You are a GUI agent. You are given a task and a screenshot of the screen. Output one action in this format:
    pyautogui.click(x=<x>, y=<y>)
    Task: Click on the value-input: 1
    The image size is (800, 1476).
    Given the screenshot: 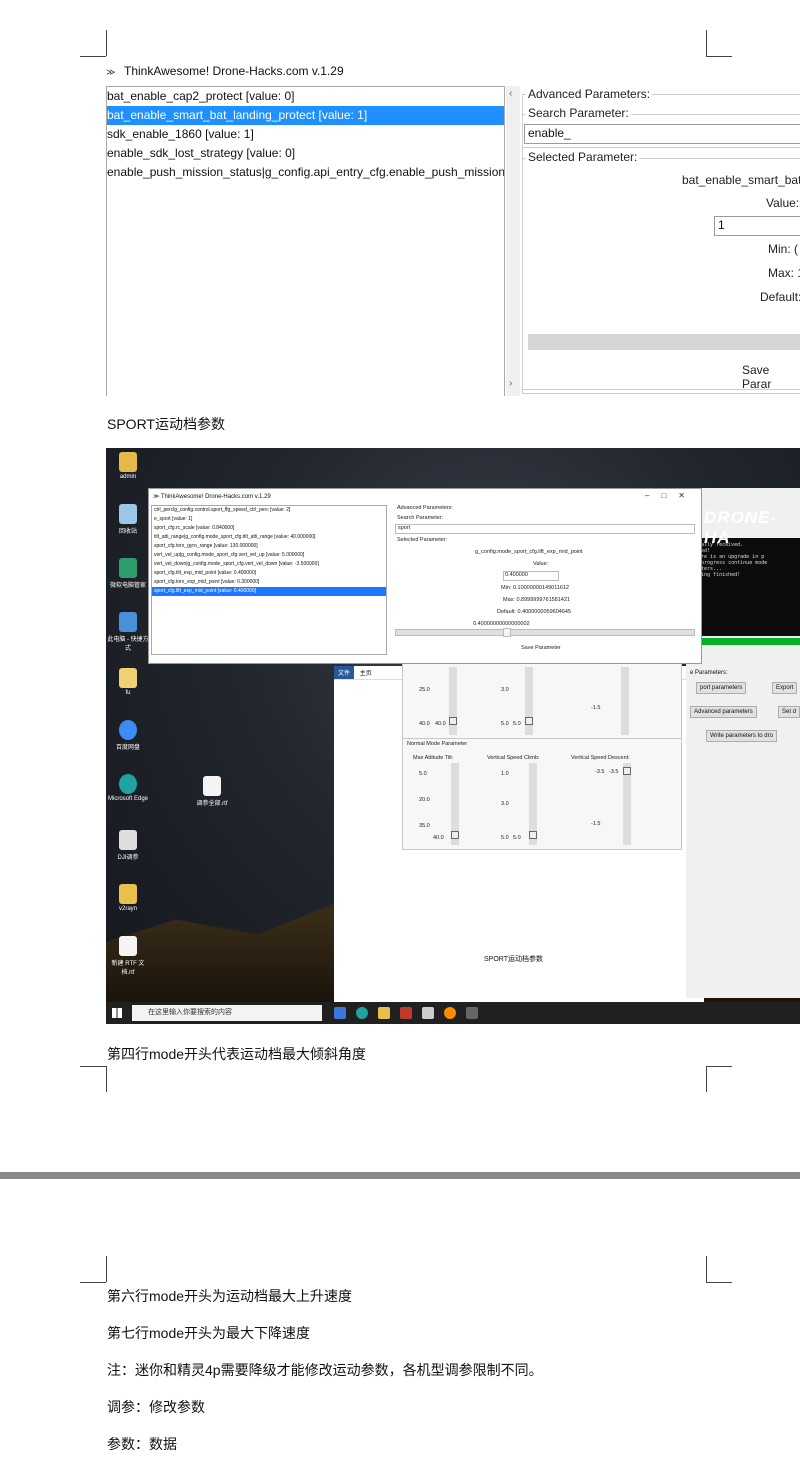 What is the action you would take?
    pyautogui.click(x=757, y=226)
    